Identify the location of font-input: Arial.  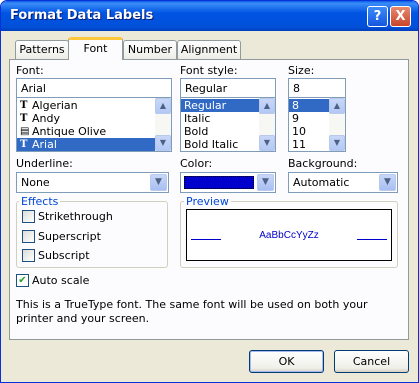
(94, 88).